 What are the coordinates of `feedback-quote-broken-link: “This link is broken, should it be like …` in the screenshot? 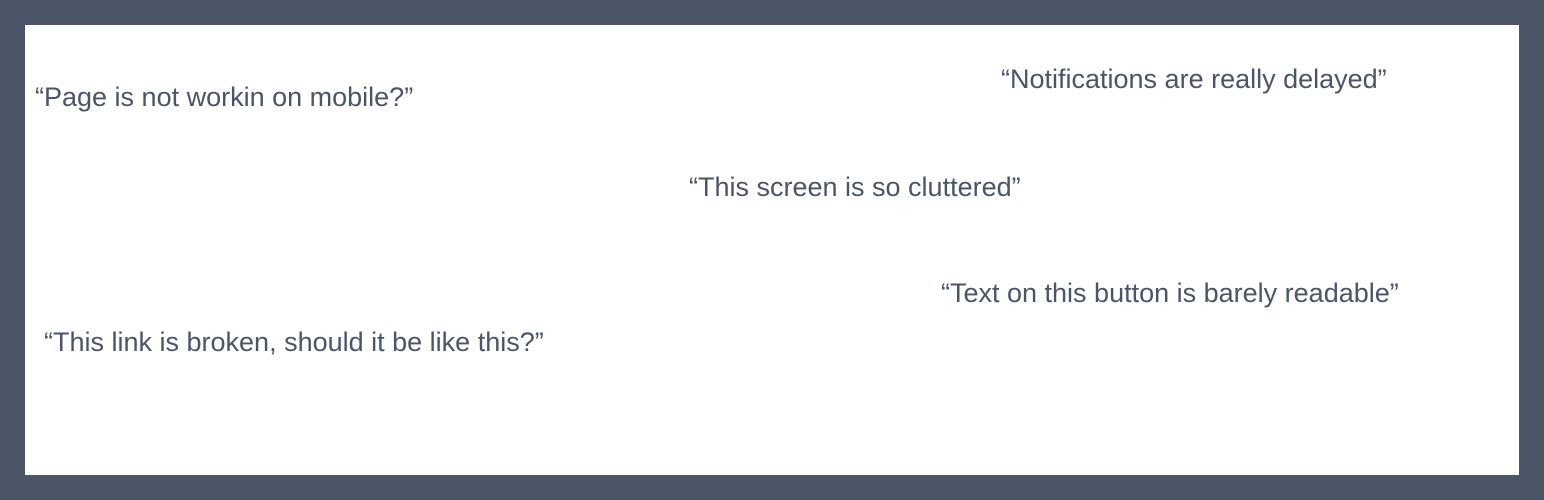 It's located at (294, 342).